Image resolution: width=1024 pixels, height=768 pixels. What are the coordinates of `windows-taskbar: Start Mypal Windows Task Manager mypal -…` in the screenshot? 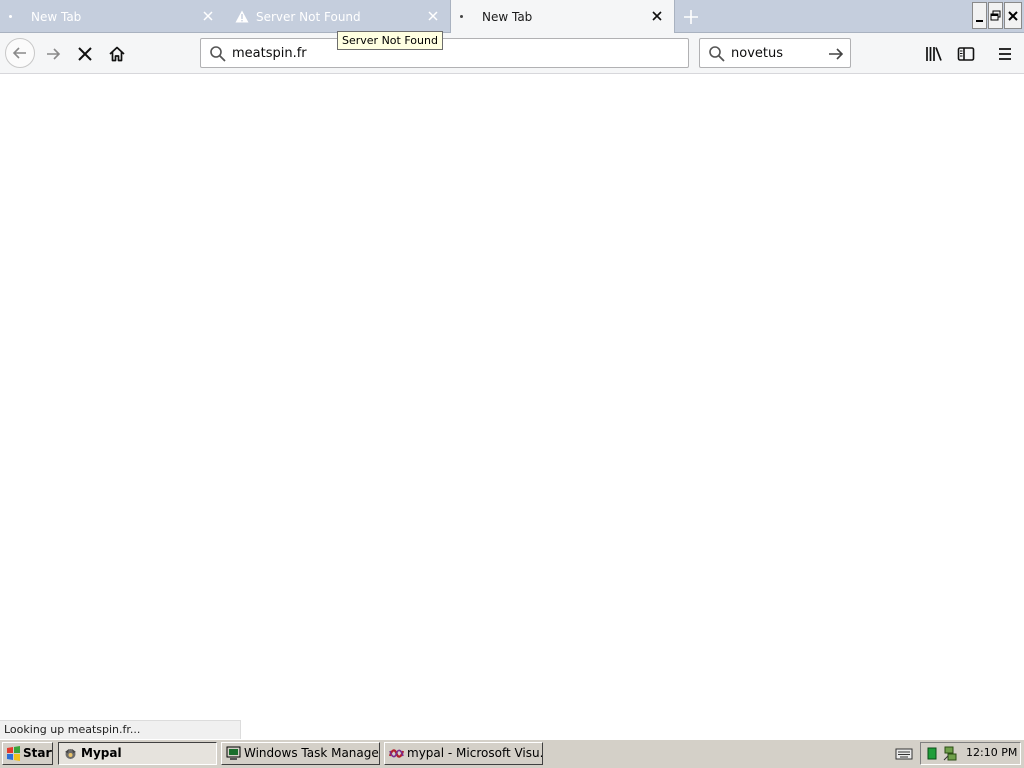 It's located at (512, 753).